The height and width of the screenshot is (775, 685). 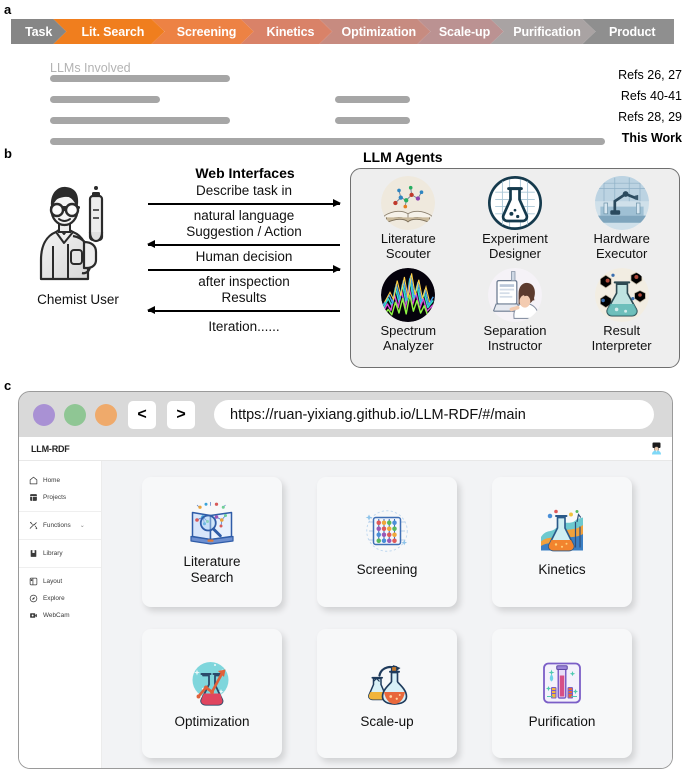 I want to click on workflow-step-kinetics: Kinetics, so click(x=287, y=31).